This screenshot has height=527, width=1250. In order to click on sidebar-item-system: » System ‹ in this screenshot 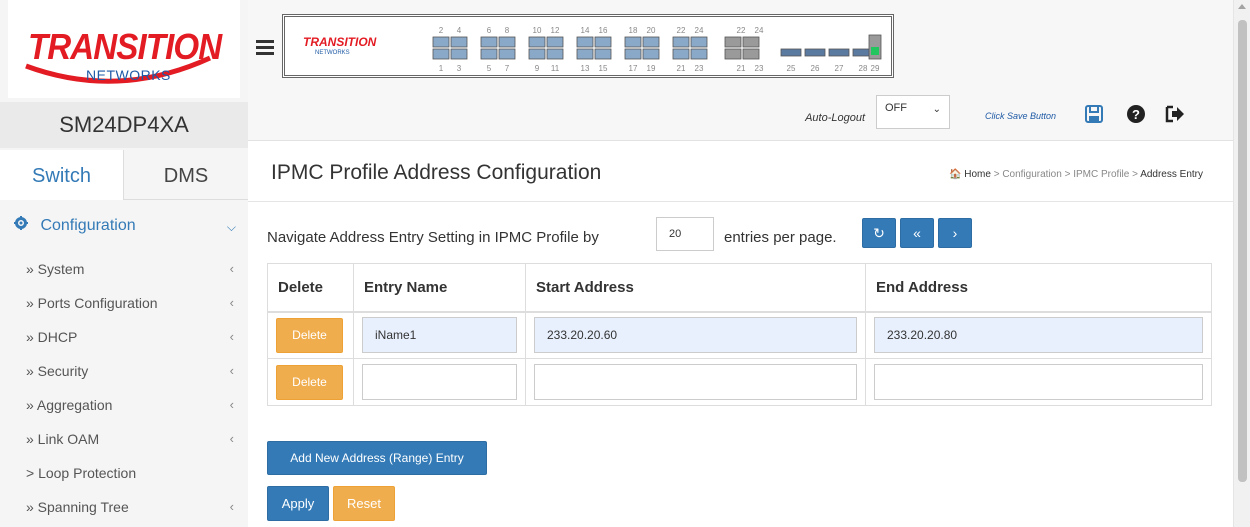, I will do `click(124, 269)`.